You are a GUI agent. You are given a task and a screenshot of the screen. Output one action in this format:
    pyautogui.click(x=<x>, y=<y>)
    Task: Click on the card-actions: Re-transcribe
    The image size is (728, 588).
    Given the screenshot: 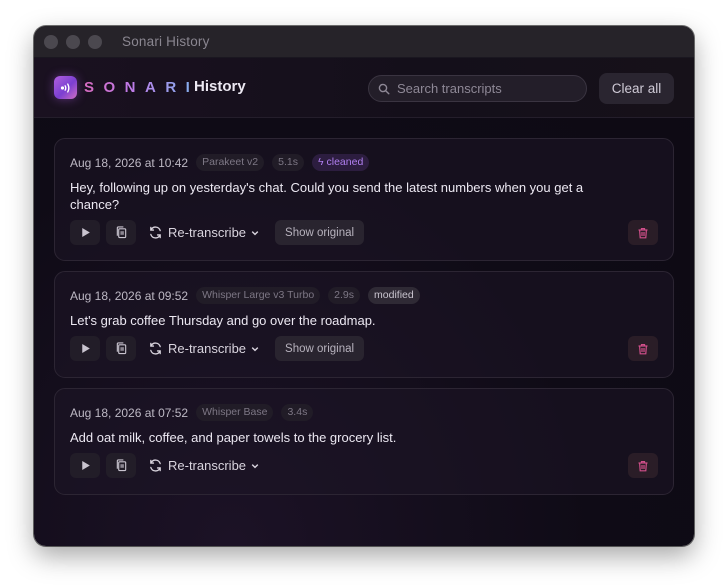 What is the action you would take?
    pyautogui.click(x=166, y=465)
    